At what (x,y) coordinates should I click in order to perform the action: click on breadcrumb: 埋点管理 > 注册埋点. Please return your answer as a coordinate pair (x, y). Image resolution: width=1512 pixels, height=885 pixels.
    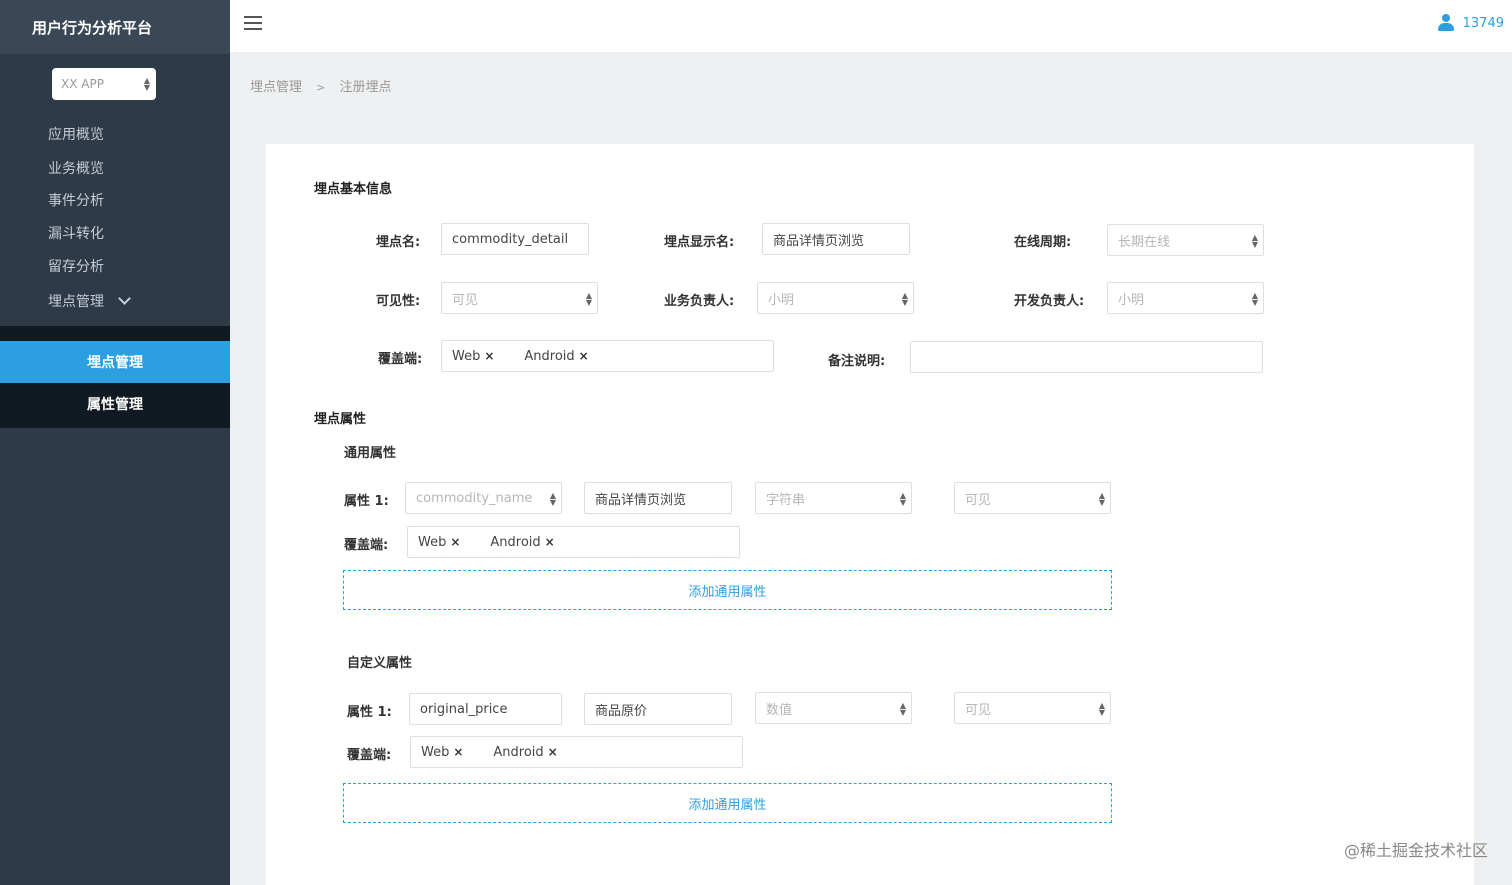
    Looking at the image, I should click on (321, 85).